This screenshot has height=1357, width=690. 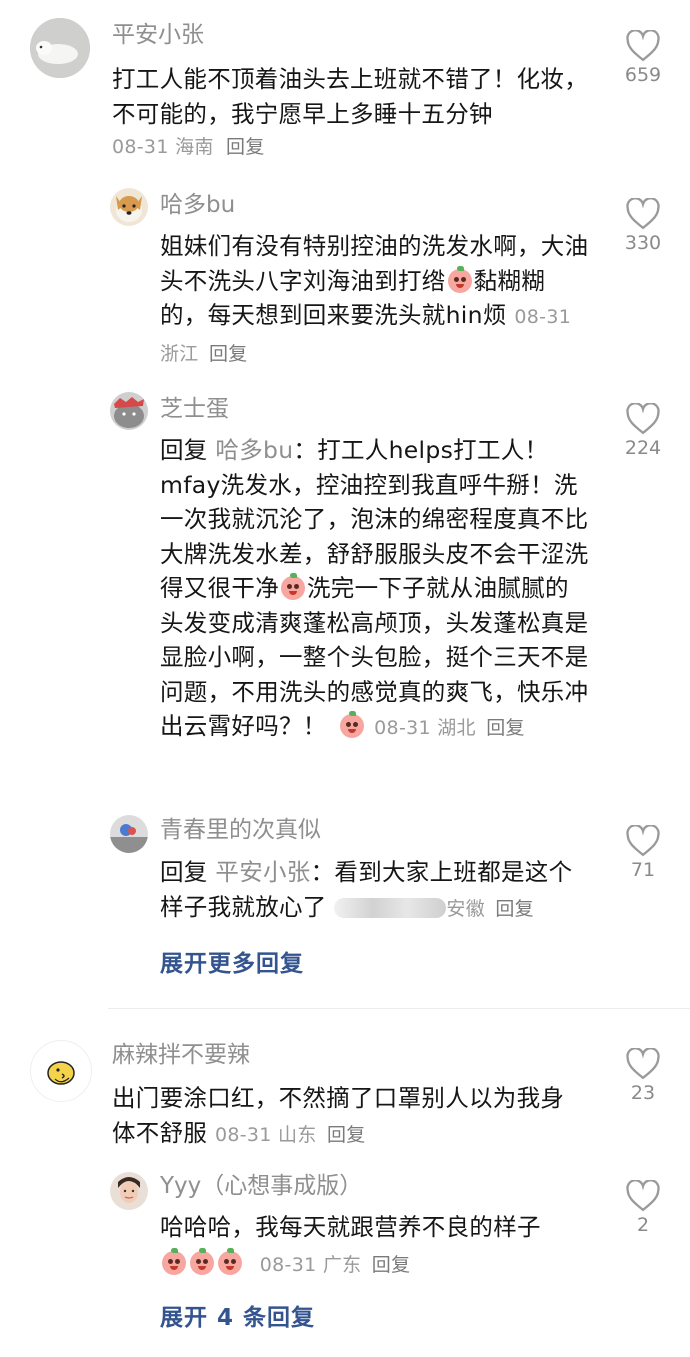 I want to click on like-button: 224, so click(x=643, y=431).